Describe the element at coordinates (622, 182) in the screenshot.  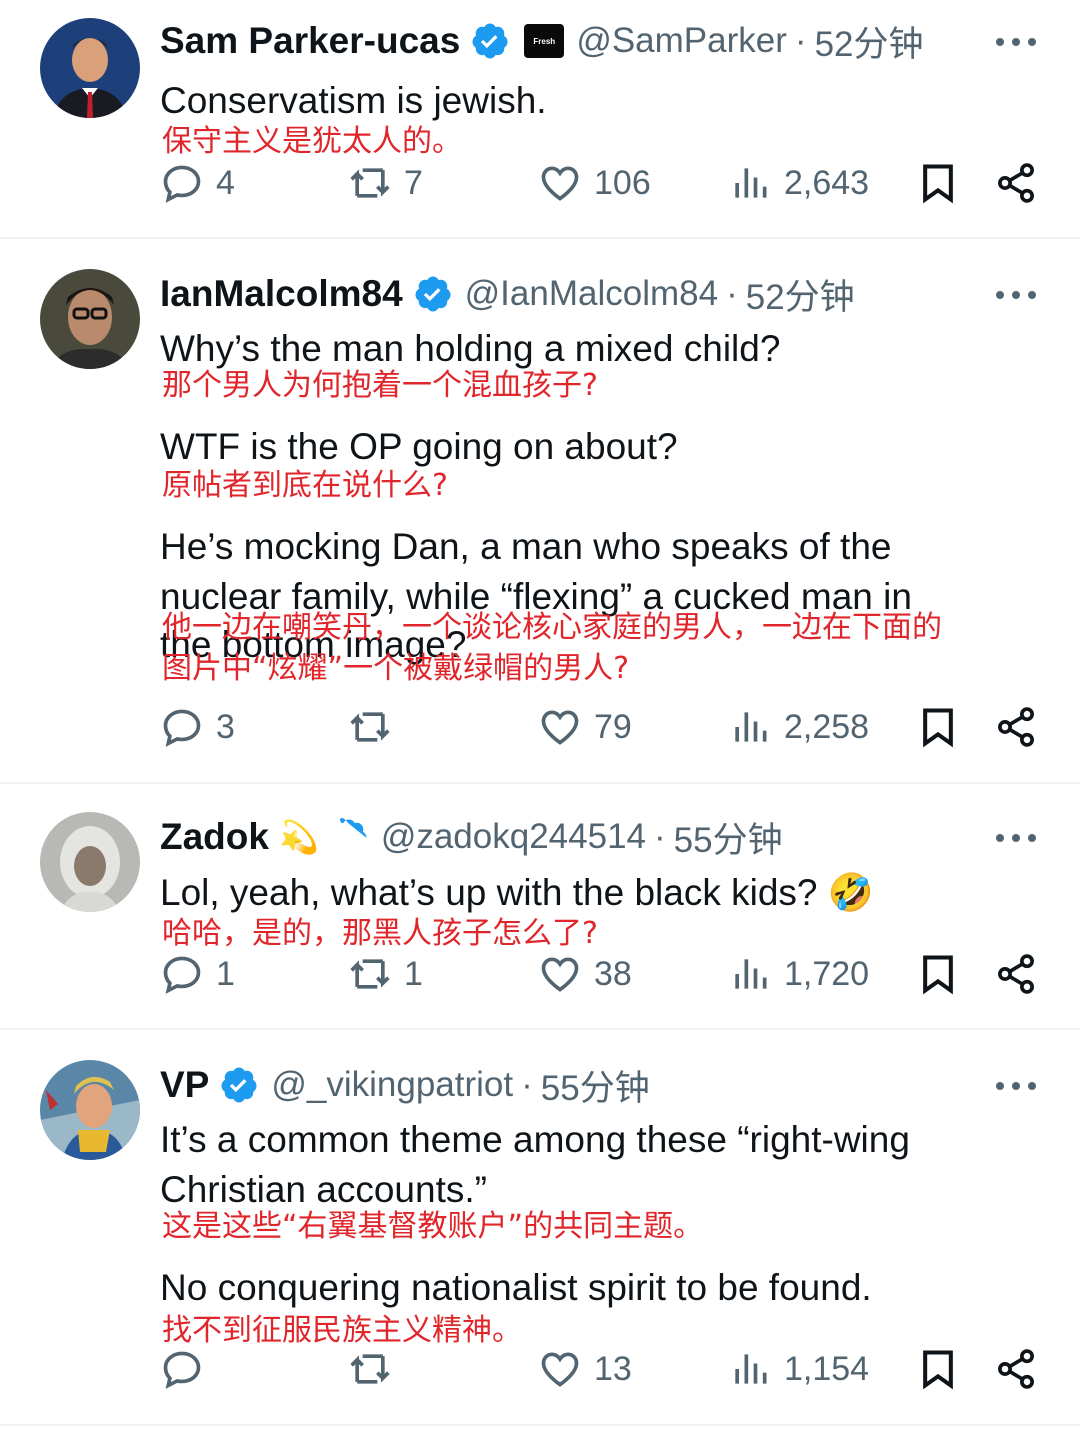
I see `like-count: 106` at that location.